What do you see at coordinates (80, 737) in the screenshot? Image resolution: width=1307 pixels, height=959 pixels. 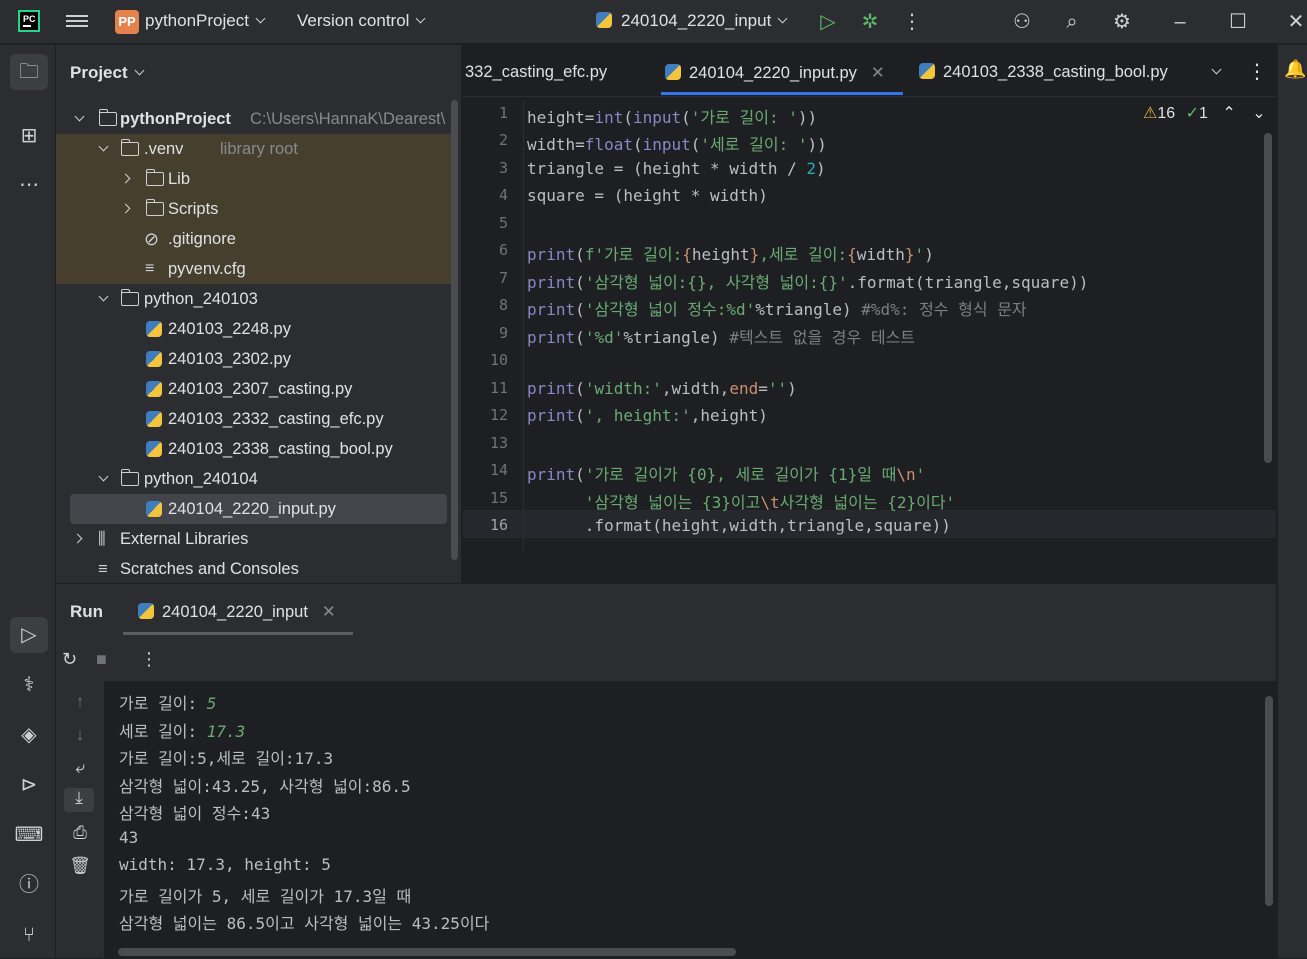 I see `scroll-down-icon: ↓` at bounding box center [80, 737].